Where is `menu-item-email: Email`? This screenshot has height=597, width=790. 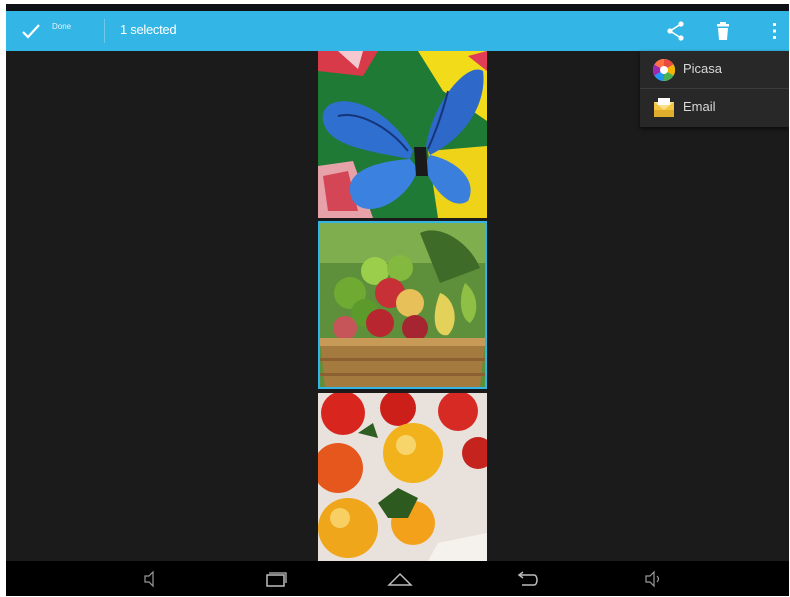 menu-item-email: Email is located at coordinates (714, 107).